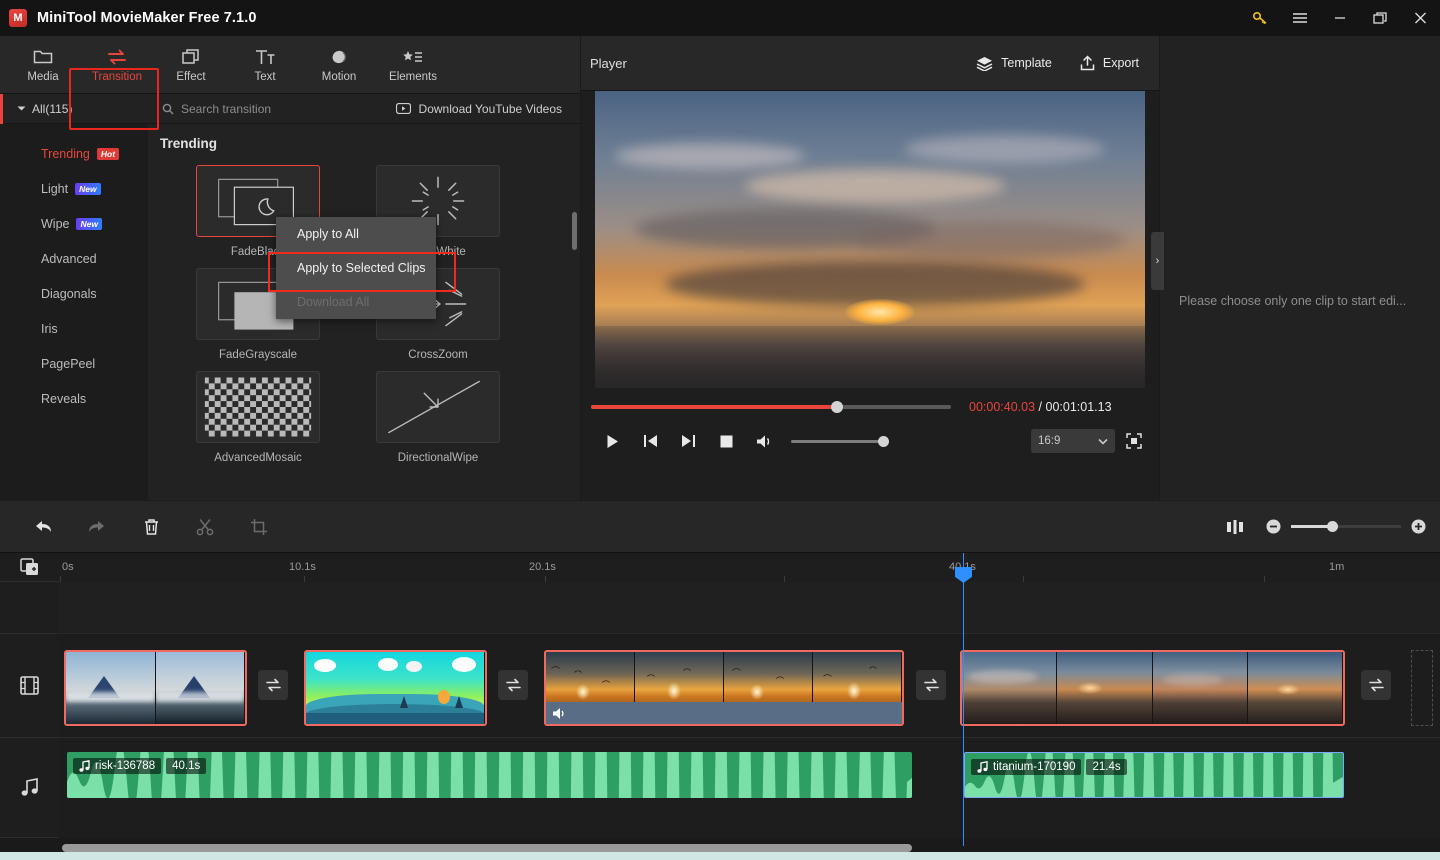 This screenshot has width=1440, height=860. Describe the element at coordinates (1346, 526) in the screenshot. I see `zoom-slider` at that location.